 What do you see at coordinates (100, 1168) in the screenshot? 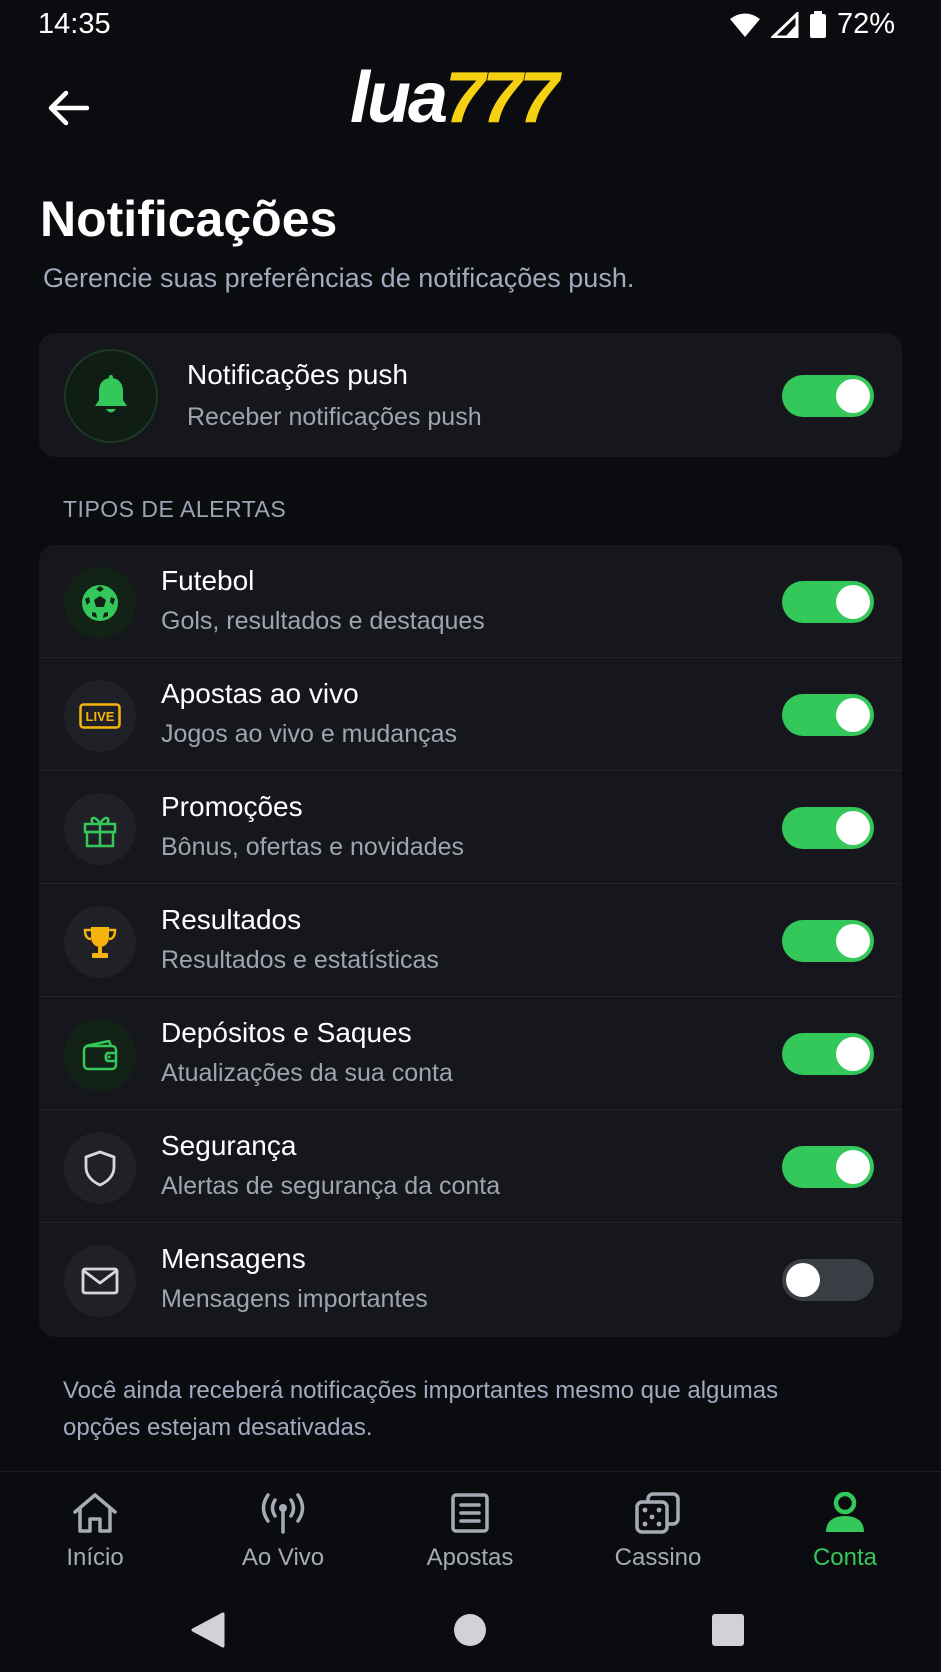
I see `shield-icon` at bounding box center [100, 1168].